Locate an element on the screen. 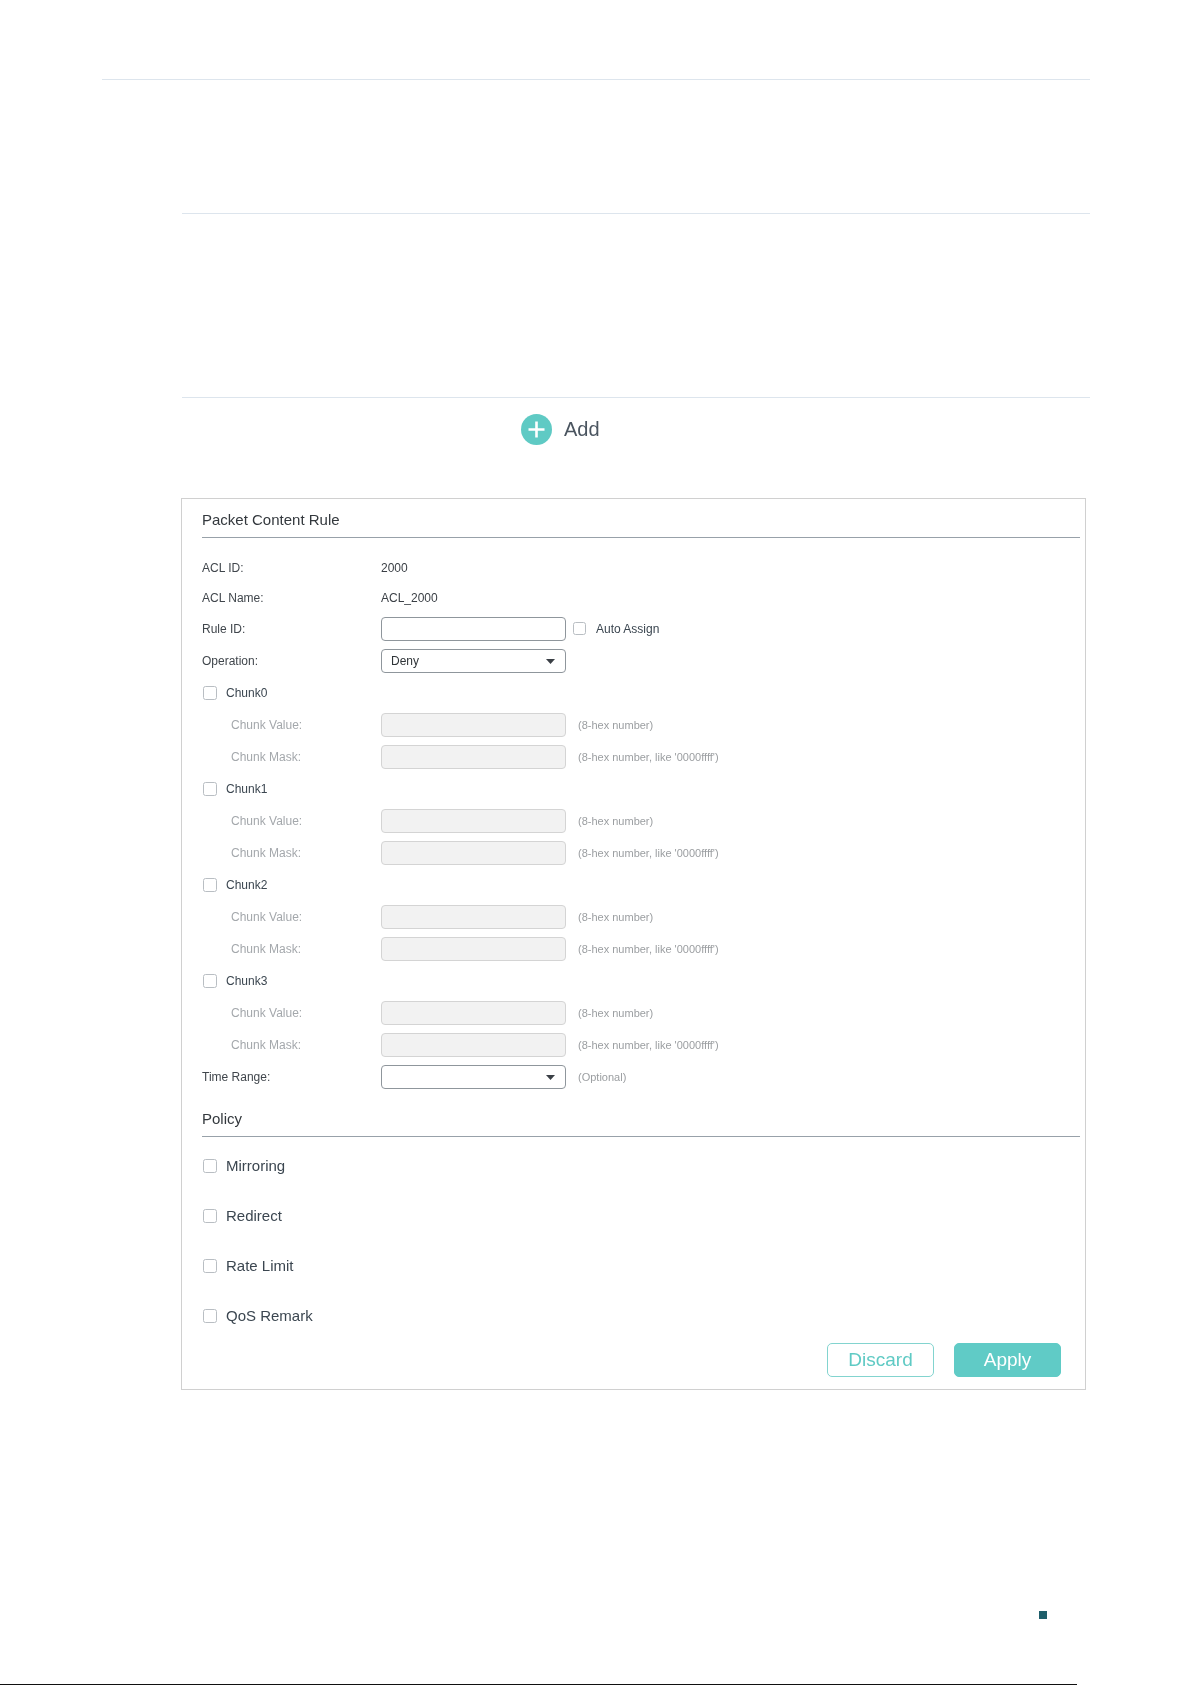 Image resolution: width=1192 pixels, height=1685 pixels. field-label: Time Range: is located at coordinates (236, 1077).